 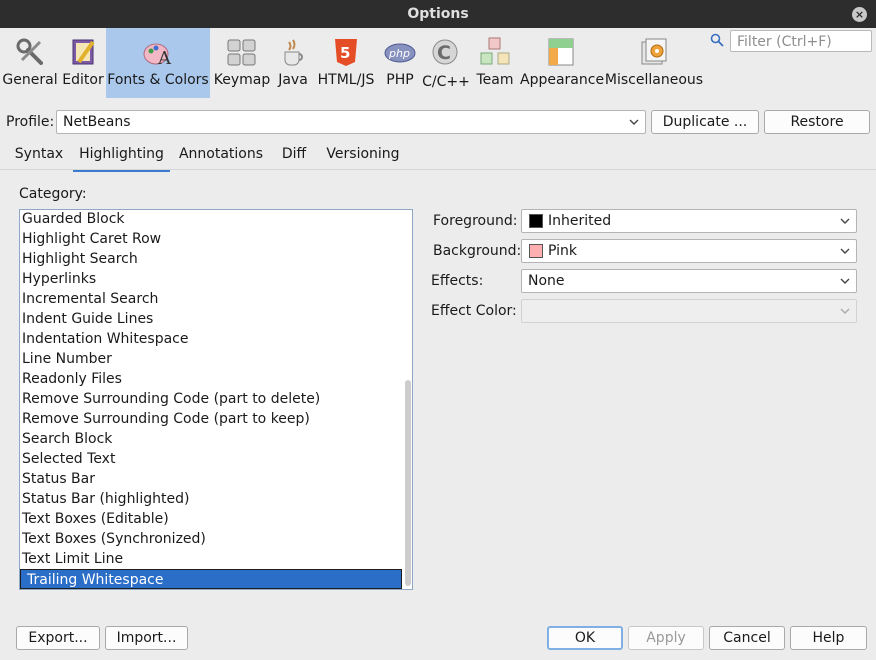 I want to click on tab-diff: Diff, so click(x=294, y=158).